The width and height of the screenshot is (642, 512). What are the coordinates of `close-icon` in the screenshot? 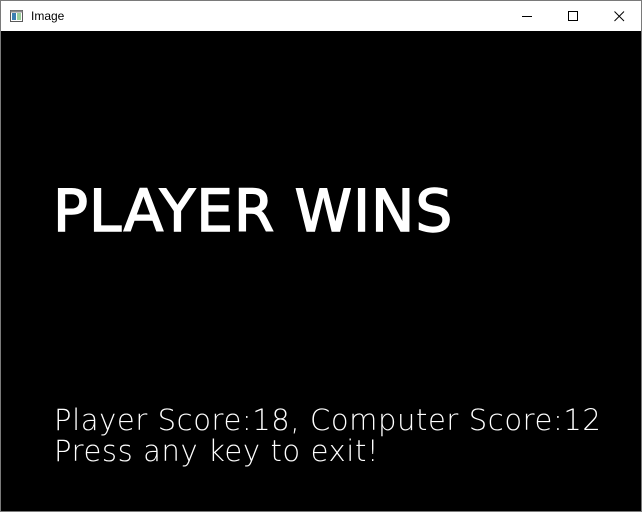 It's located at (619, 16).